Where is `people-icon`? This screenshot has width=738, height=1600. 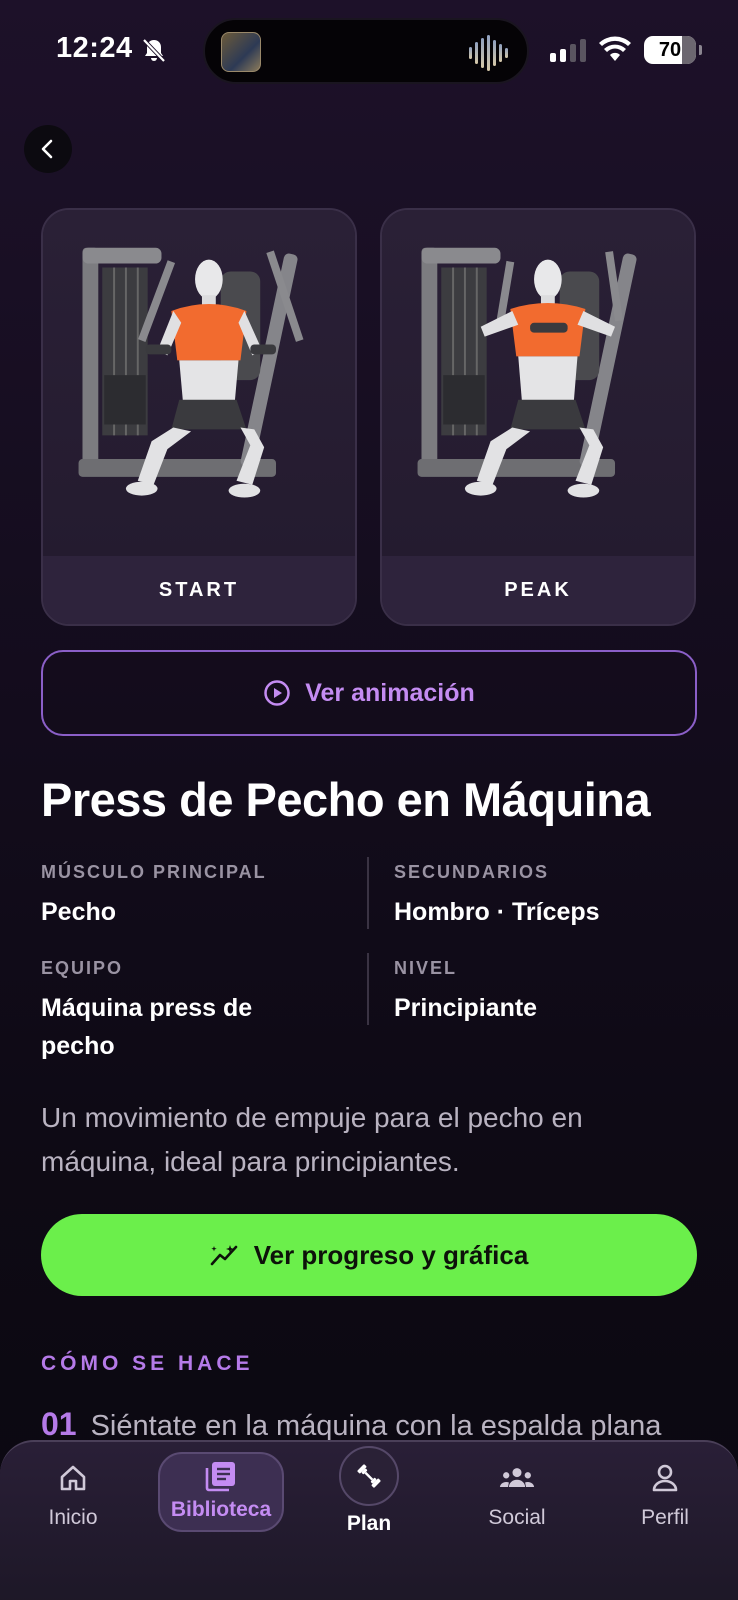 people-icon is located at coordinates (517, 1477).